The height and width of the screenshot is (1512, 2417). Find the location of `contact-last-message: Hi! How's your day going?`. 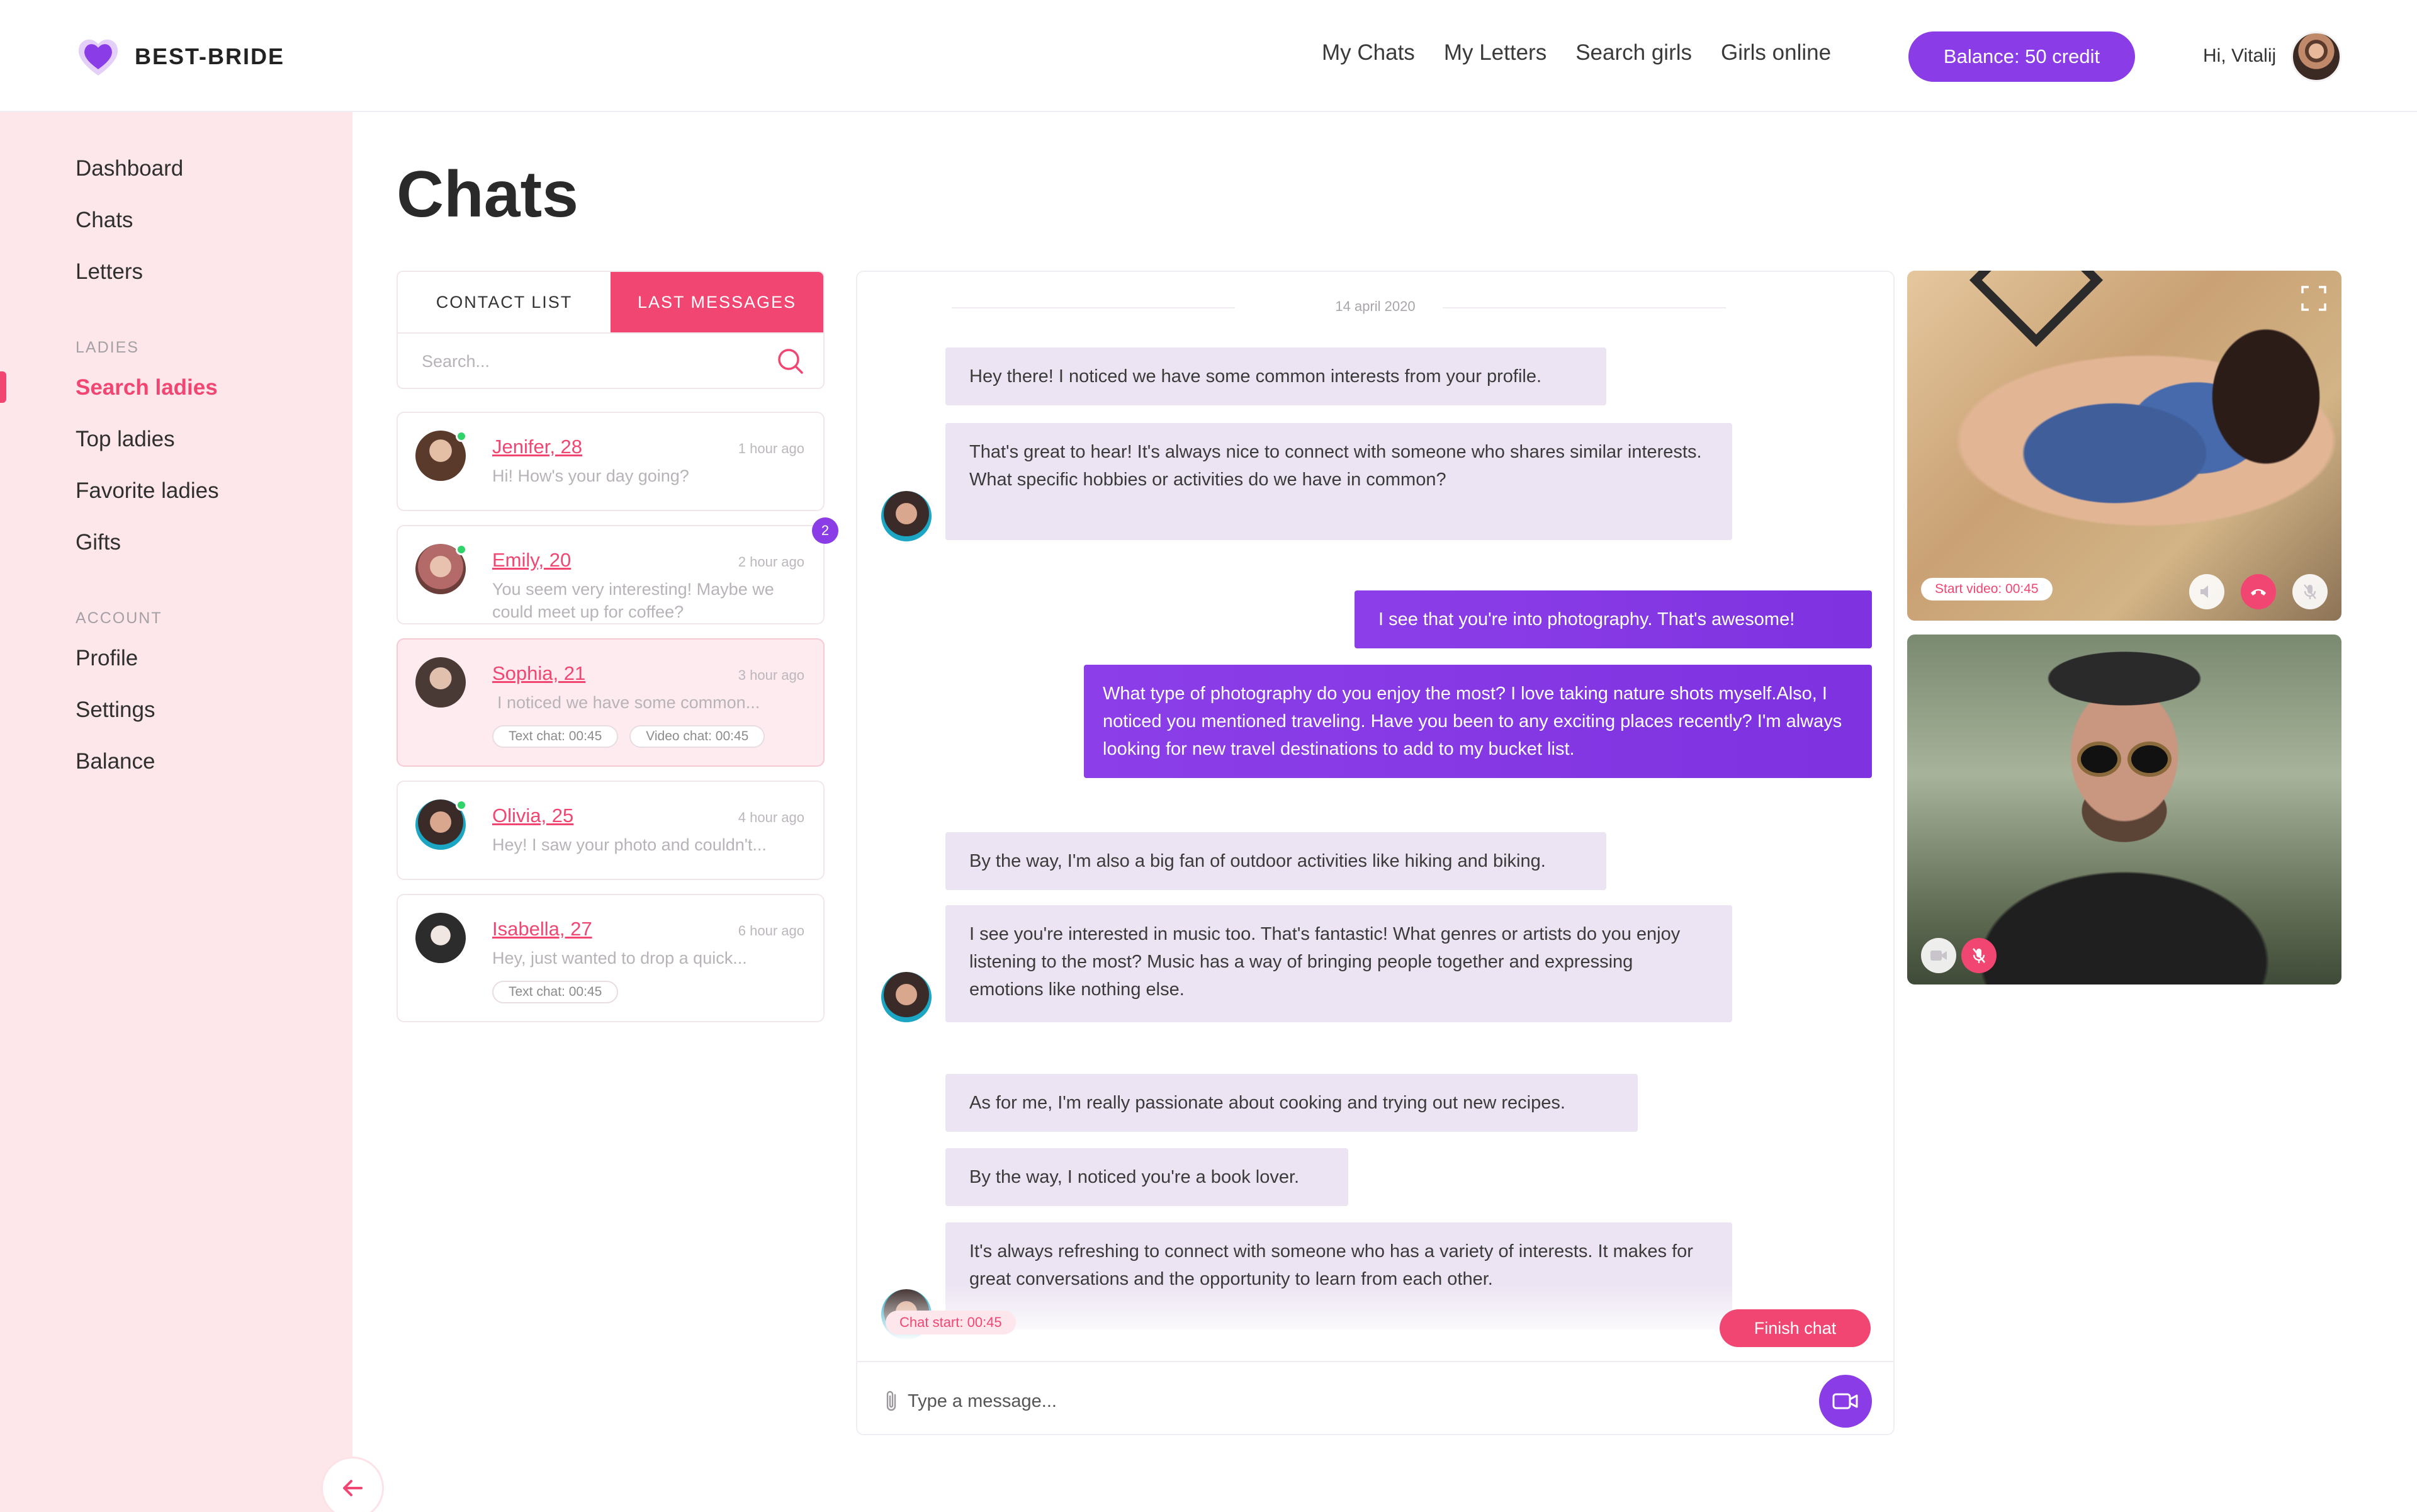

contact-last-message: Hi! How's your day going? is located at coordinates (590, 475).